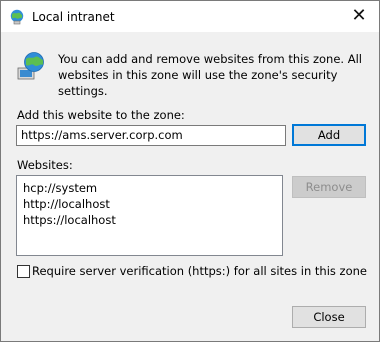 The image size is (380, 342). I want to click on add-website-label: Add this website to the zone:, so click(101, 115).